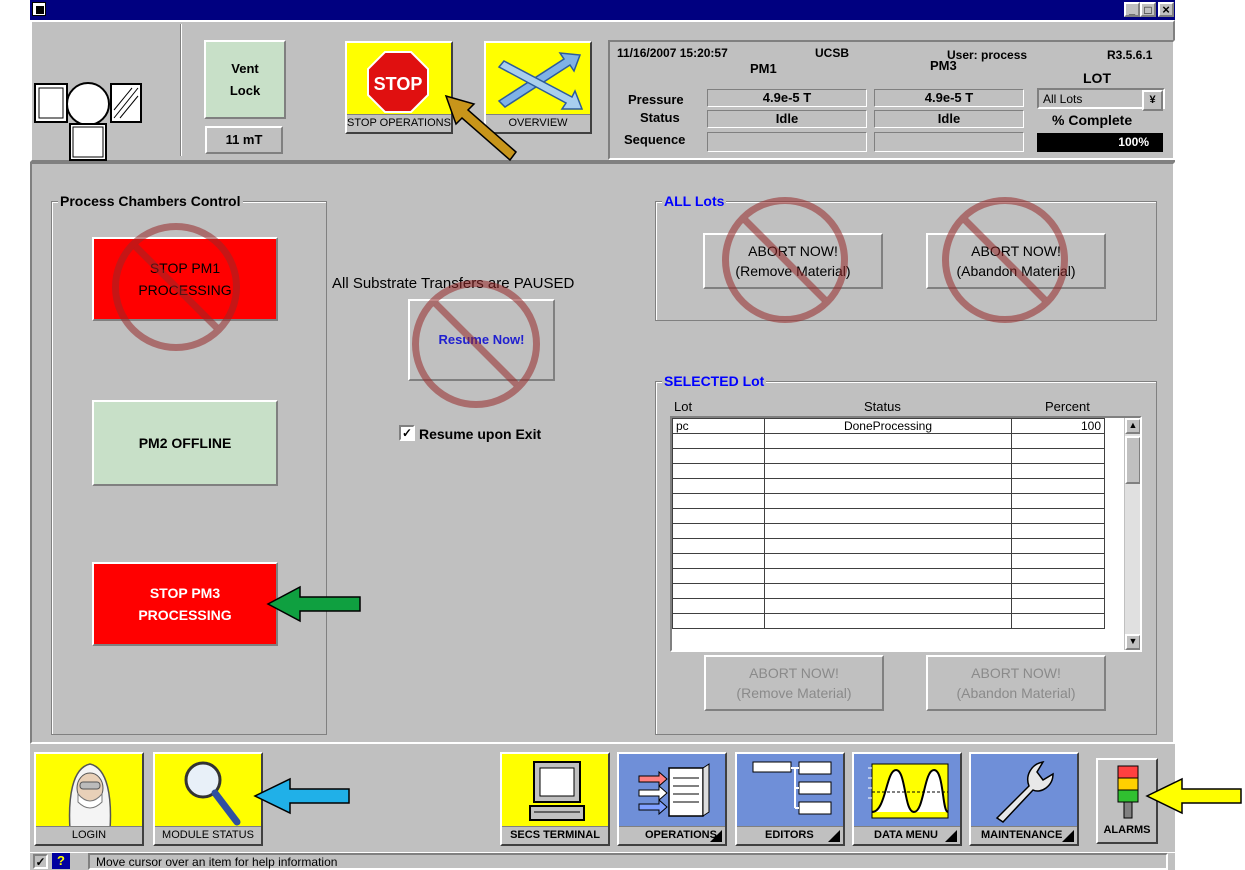 This screenshot has width=1245, height=870. Describe the element at coordinates (1092, 120) in the screenshot. I see `percent-complete-label: % Complete` at that location.